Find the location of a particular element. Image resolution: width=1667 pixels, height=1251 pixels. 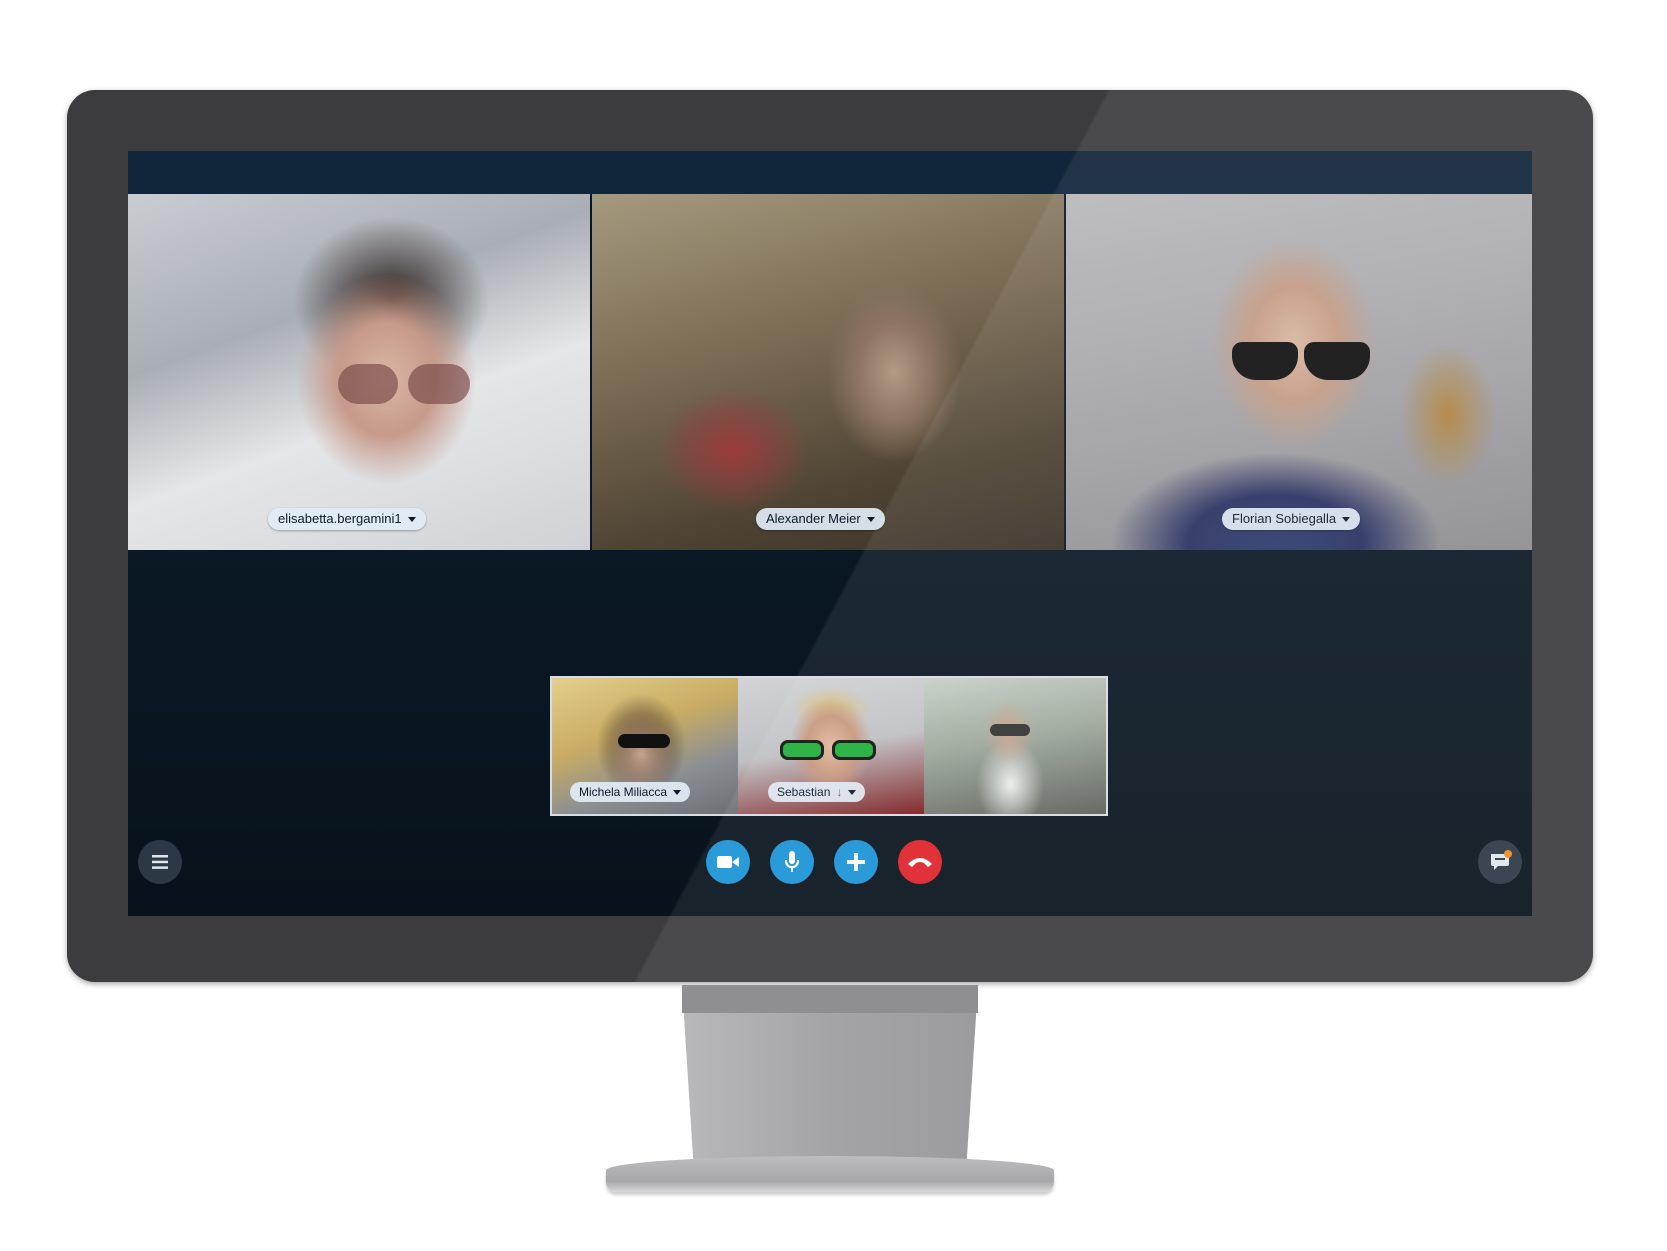

participant-video-3: Florian Sobiegalla is located at coordinates (1299, 372).